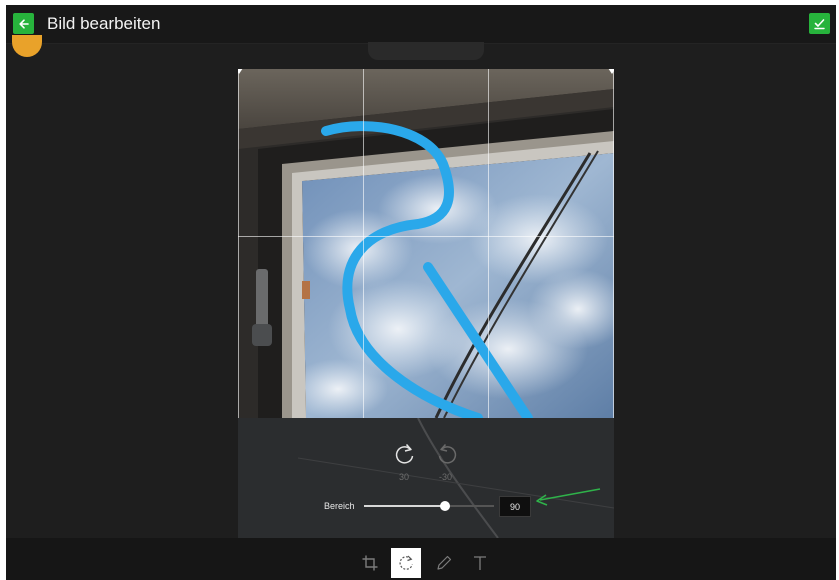  What do you see at coordinates (240, 71) in the screenshot?
I see `crop-handle-top-left` at bounding box center [240, 71].